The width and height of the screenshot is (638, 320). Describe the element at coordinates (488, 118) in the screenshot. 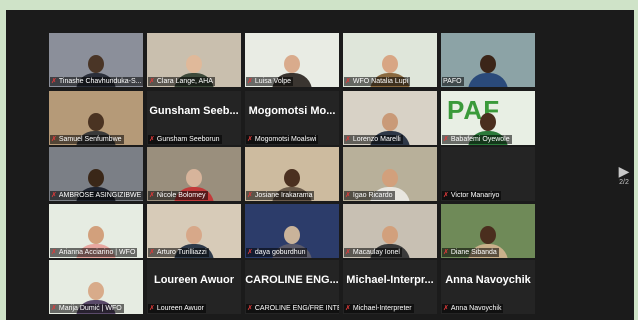

I see `participant-tile: PAF ✗ Babafemi Oyewole` at that location.